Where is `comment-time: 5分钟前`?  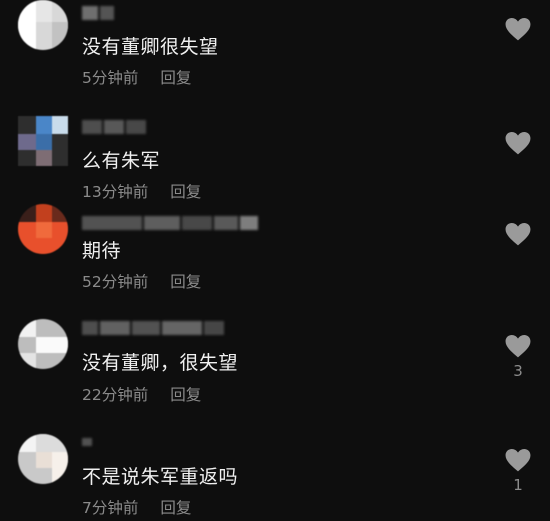 comment-time: 5分钟前 is located at coordinates (110, 78).